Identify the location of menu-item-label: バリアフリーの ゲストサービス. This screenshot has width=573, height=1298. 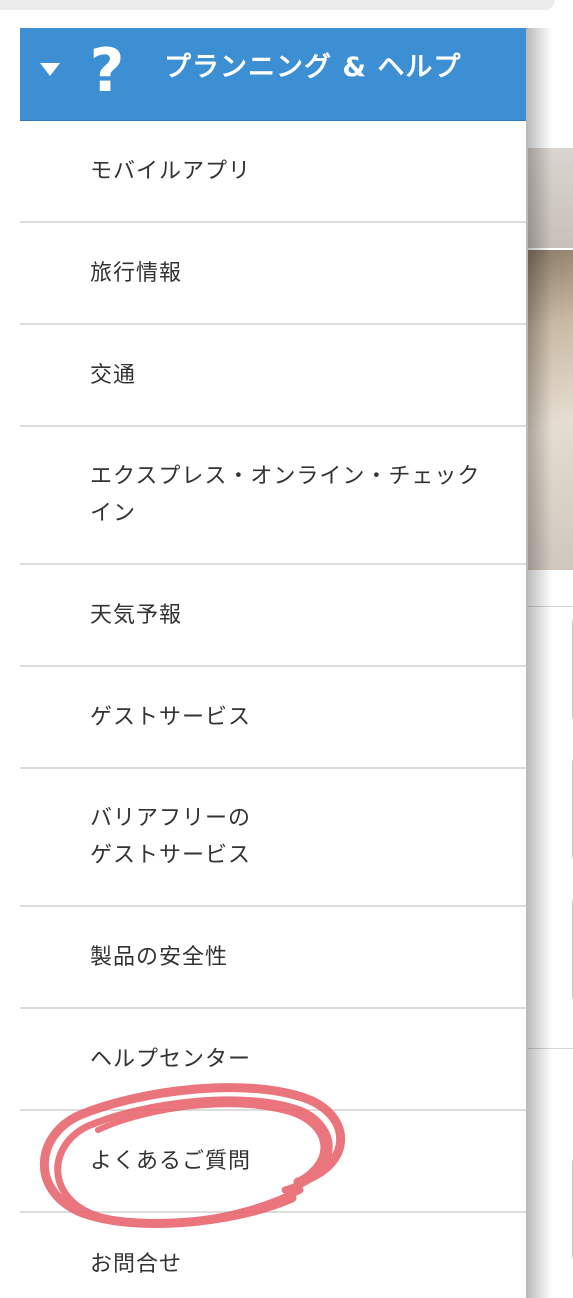
(171, 837).